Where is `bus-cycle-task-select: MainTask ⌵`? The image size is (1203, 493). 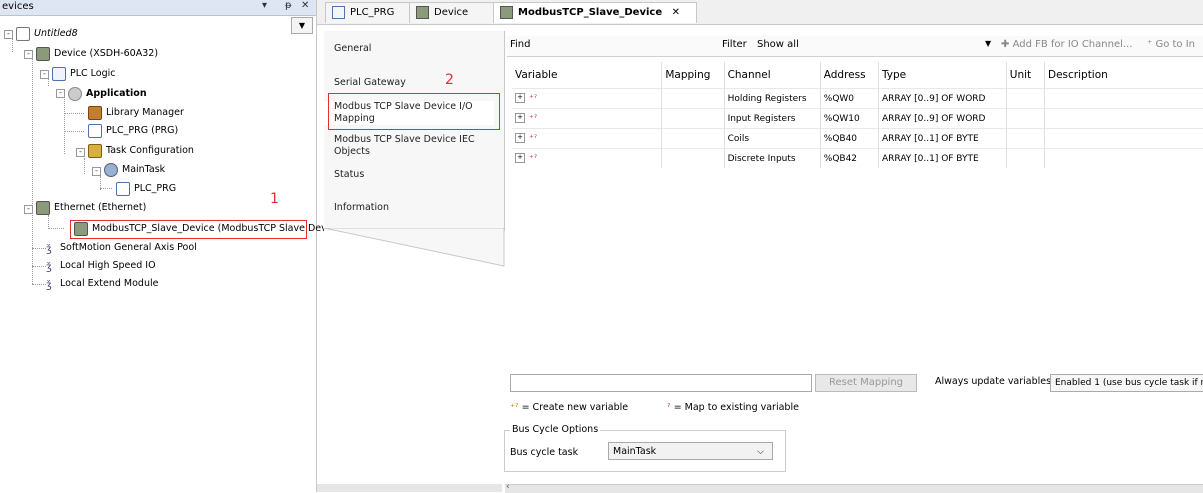
bus-cycle-task-select: MainTask ⌵ is located at coordinates (690, 451).